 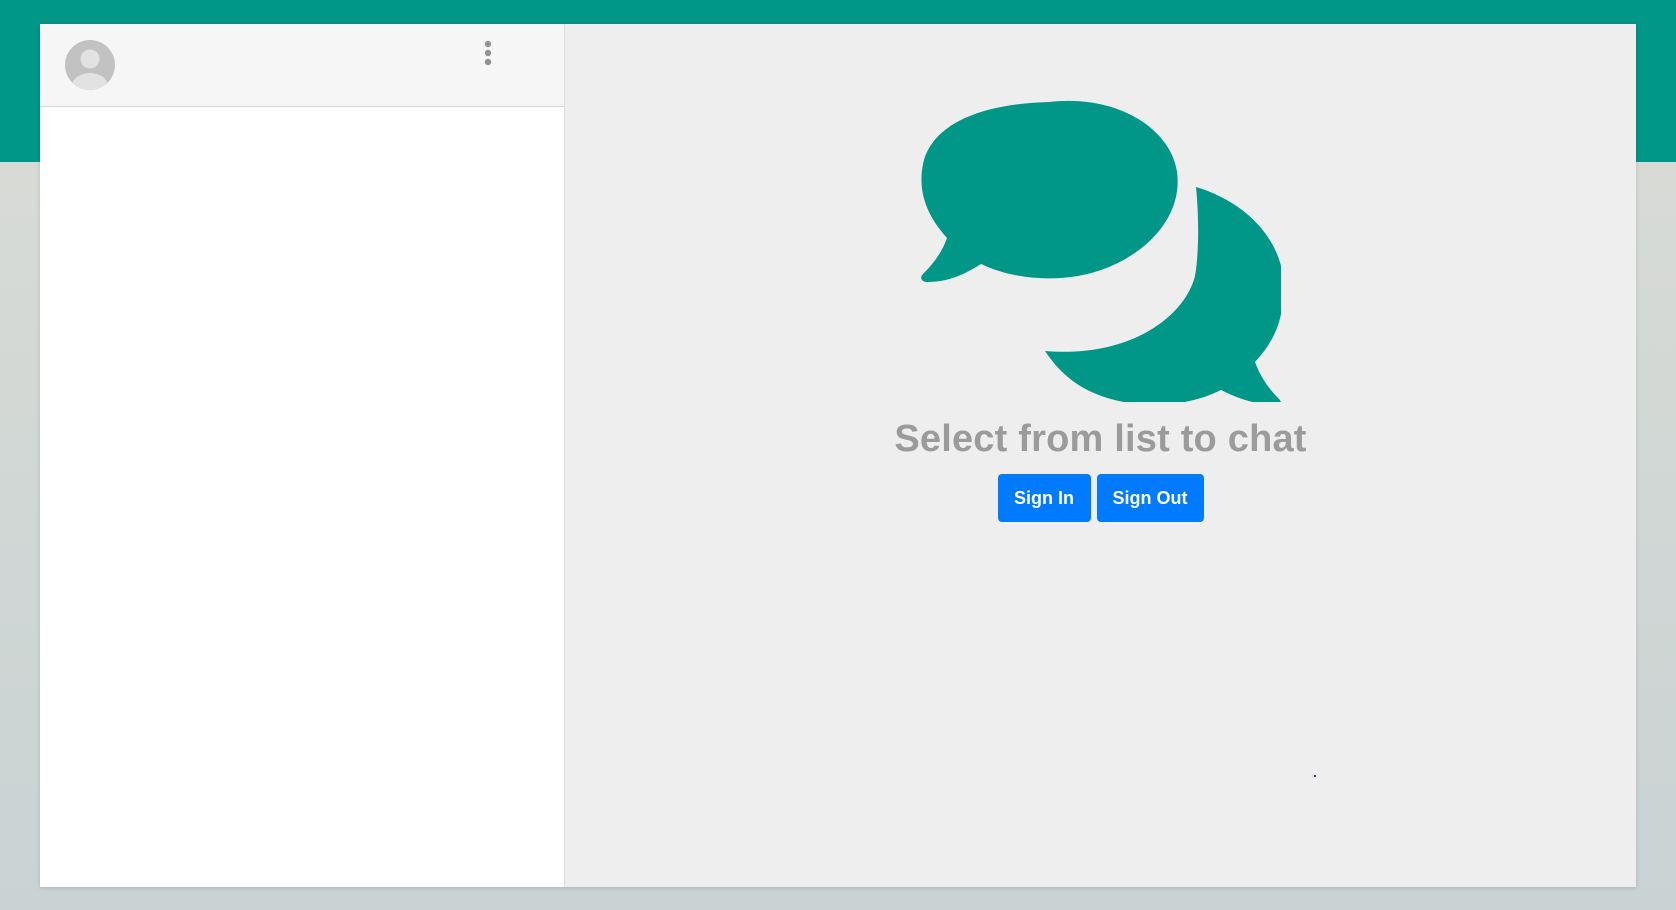 I want to click on chat-bubbles-icon, so click(x=1103, y=253).